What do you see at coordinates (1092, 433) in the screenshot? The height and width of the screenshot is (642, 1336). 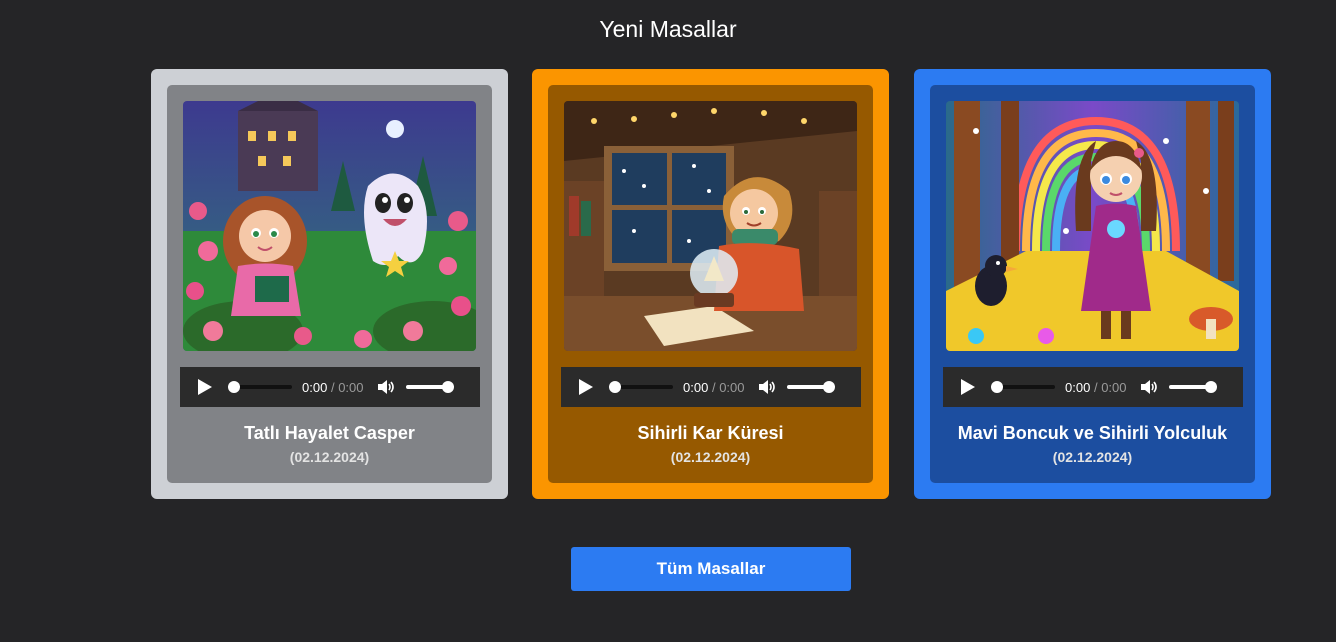 I see `story-title: Mavi Boncuk ve Sihirli Yolculuk` at bounding box center [1092, 433].